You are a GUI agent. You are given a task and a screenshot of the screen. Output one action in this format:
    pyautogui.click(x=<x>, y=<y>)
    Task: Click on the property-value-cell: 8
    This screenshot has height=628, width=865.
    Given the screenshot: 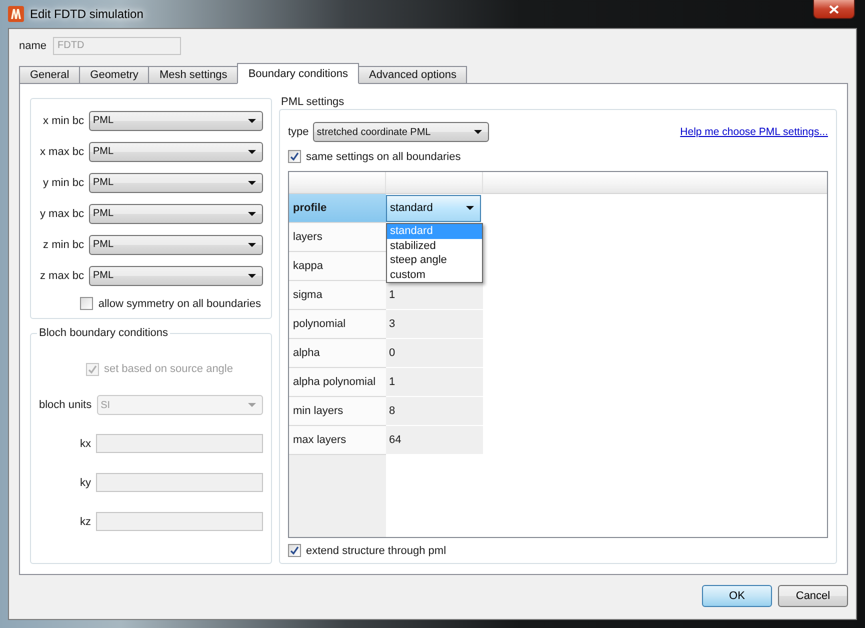 What is the action you would take?
    pyautogui.click(x=434, y=411)
    